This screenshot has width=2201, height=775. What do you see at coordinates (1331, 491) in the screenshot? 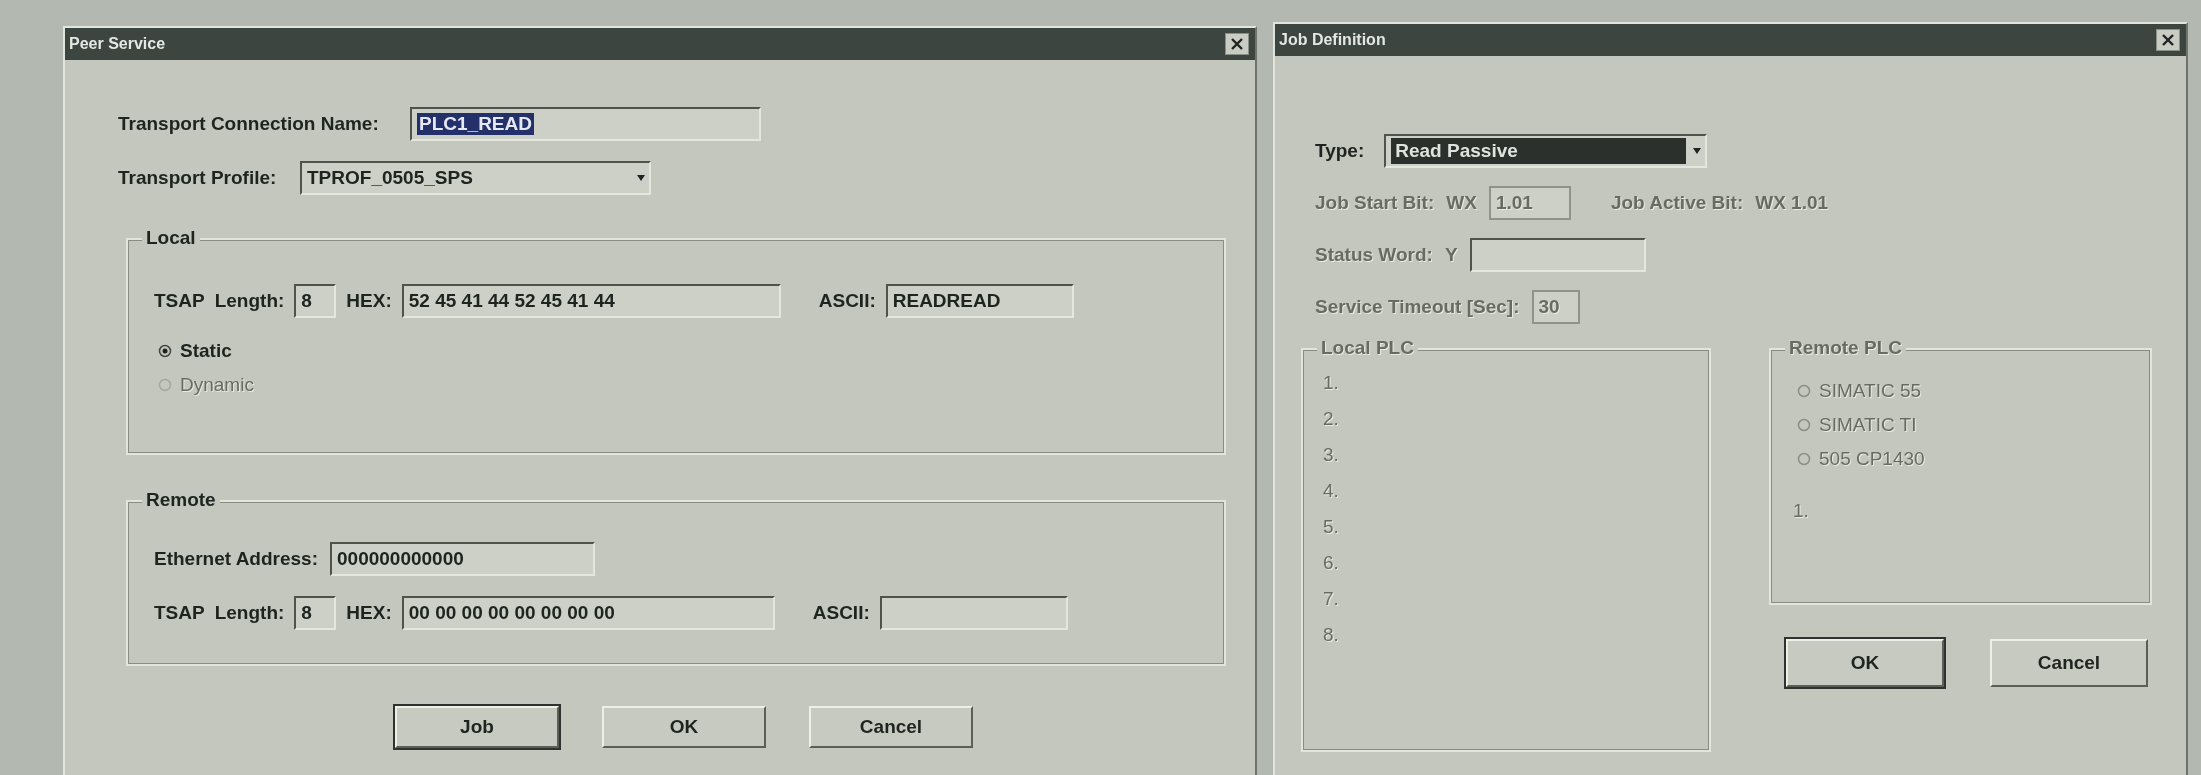
I see `list-number: 4.` at bounding box center [1331, 491].